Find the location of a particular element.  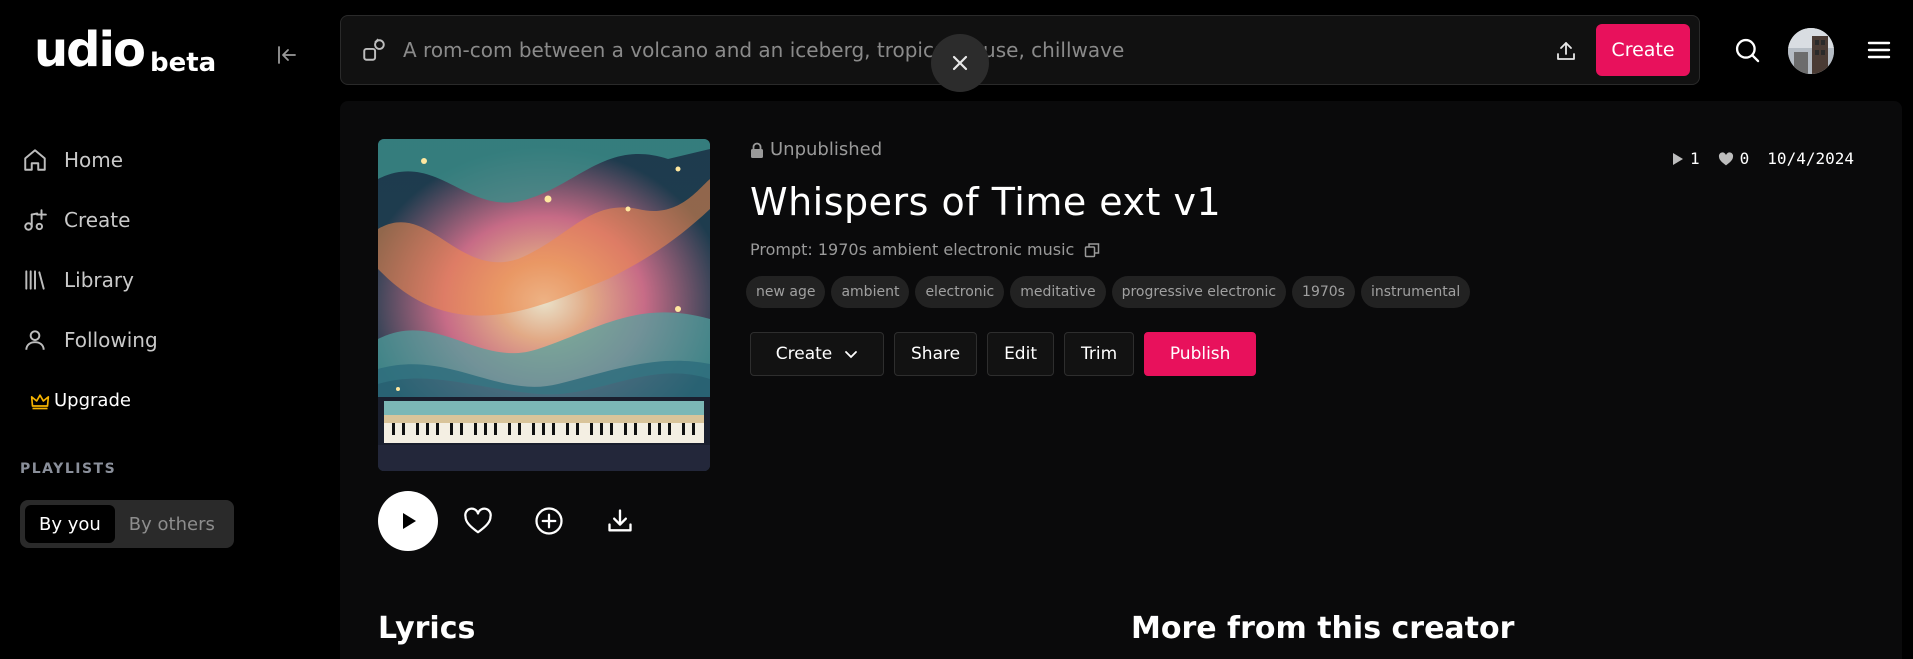

song-prompt: Prompt: 1970s ambient electronic music is located at coordinates (1113, 249).